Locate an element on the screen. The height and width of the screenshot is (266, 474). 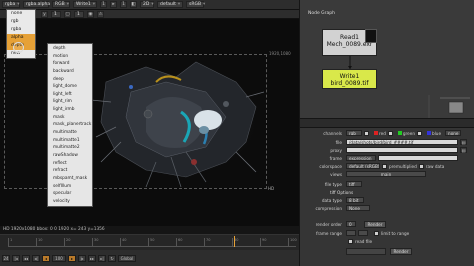
loop-icon: ↻ is located at coordinates (112, 258).